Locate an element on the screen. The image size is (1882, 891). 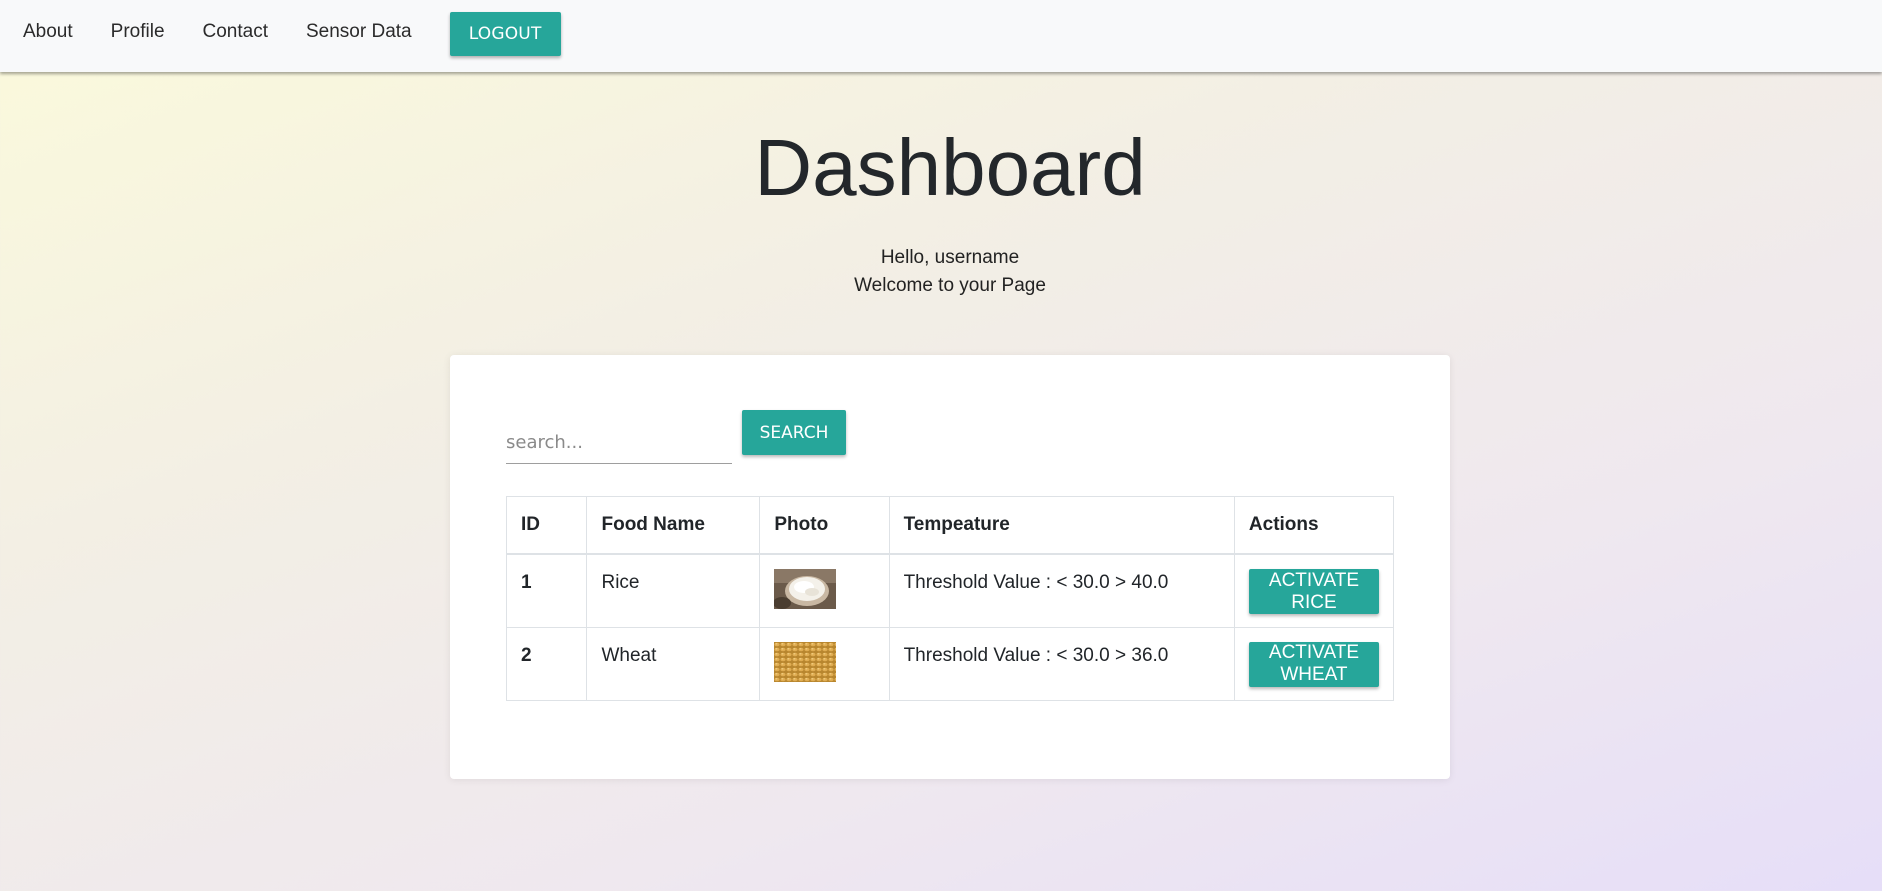
welcome-text: Welcome to your Page is located at coordinates (950, 285).